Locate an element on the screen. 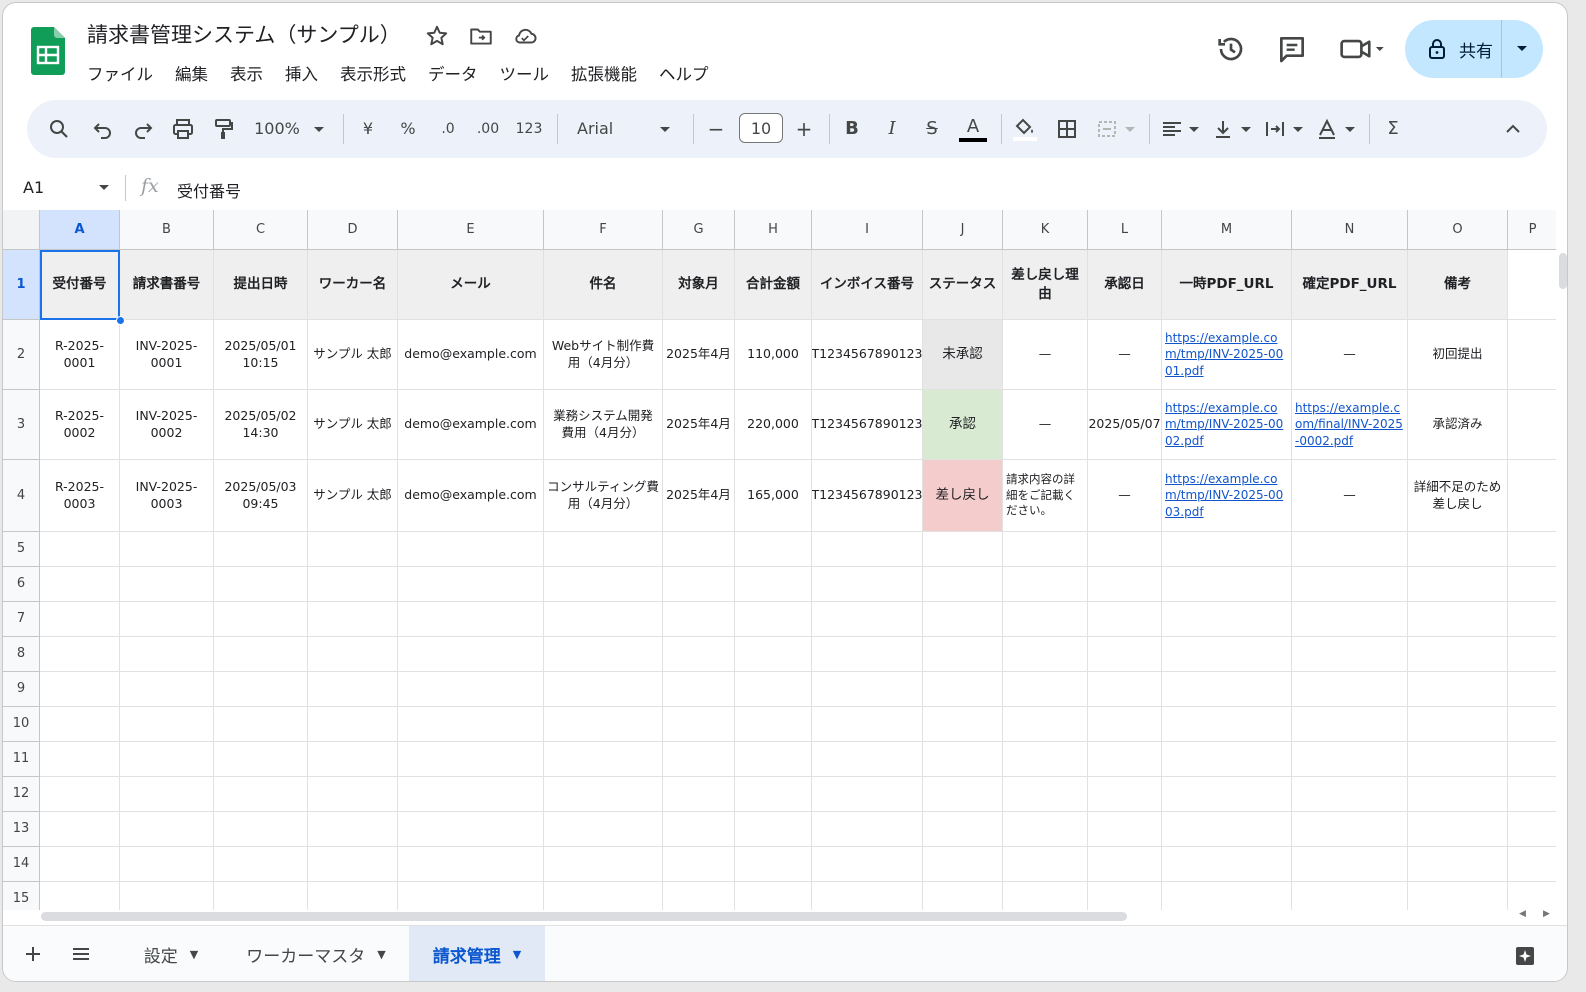 The image size is (1586, 992). data-cell: 2025/05/01 10:15 is located at coordinates (261, 355).